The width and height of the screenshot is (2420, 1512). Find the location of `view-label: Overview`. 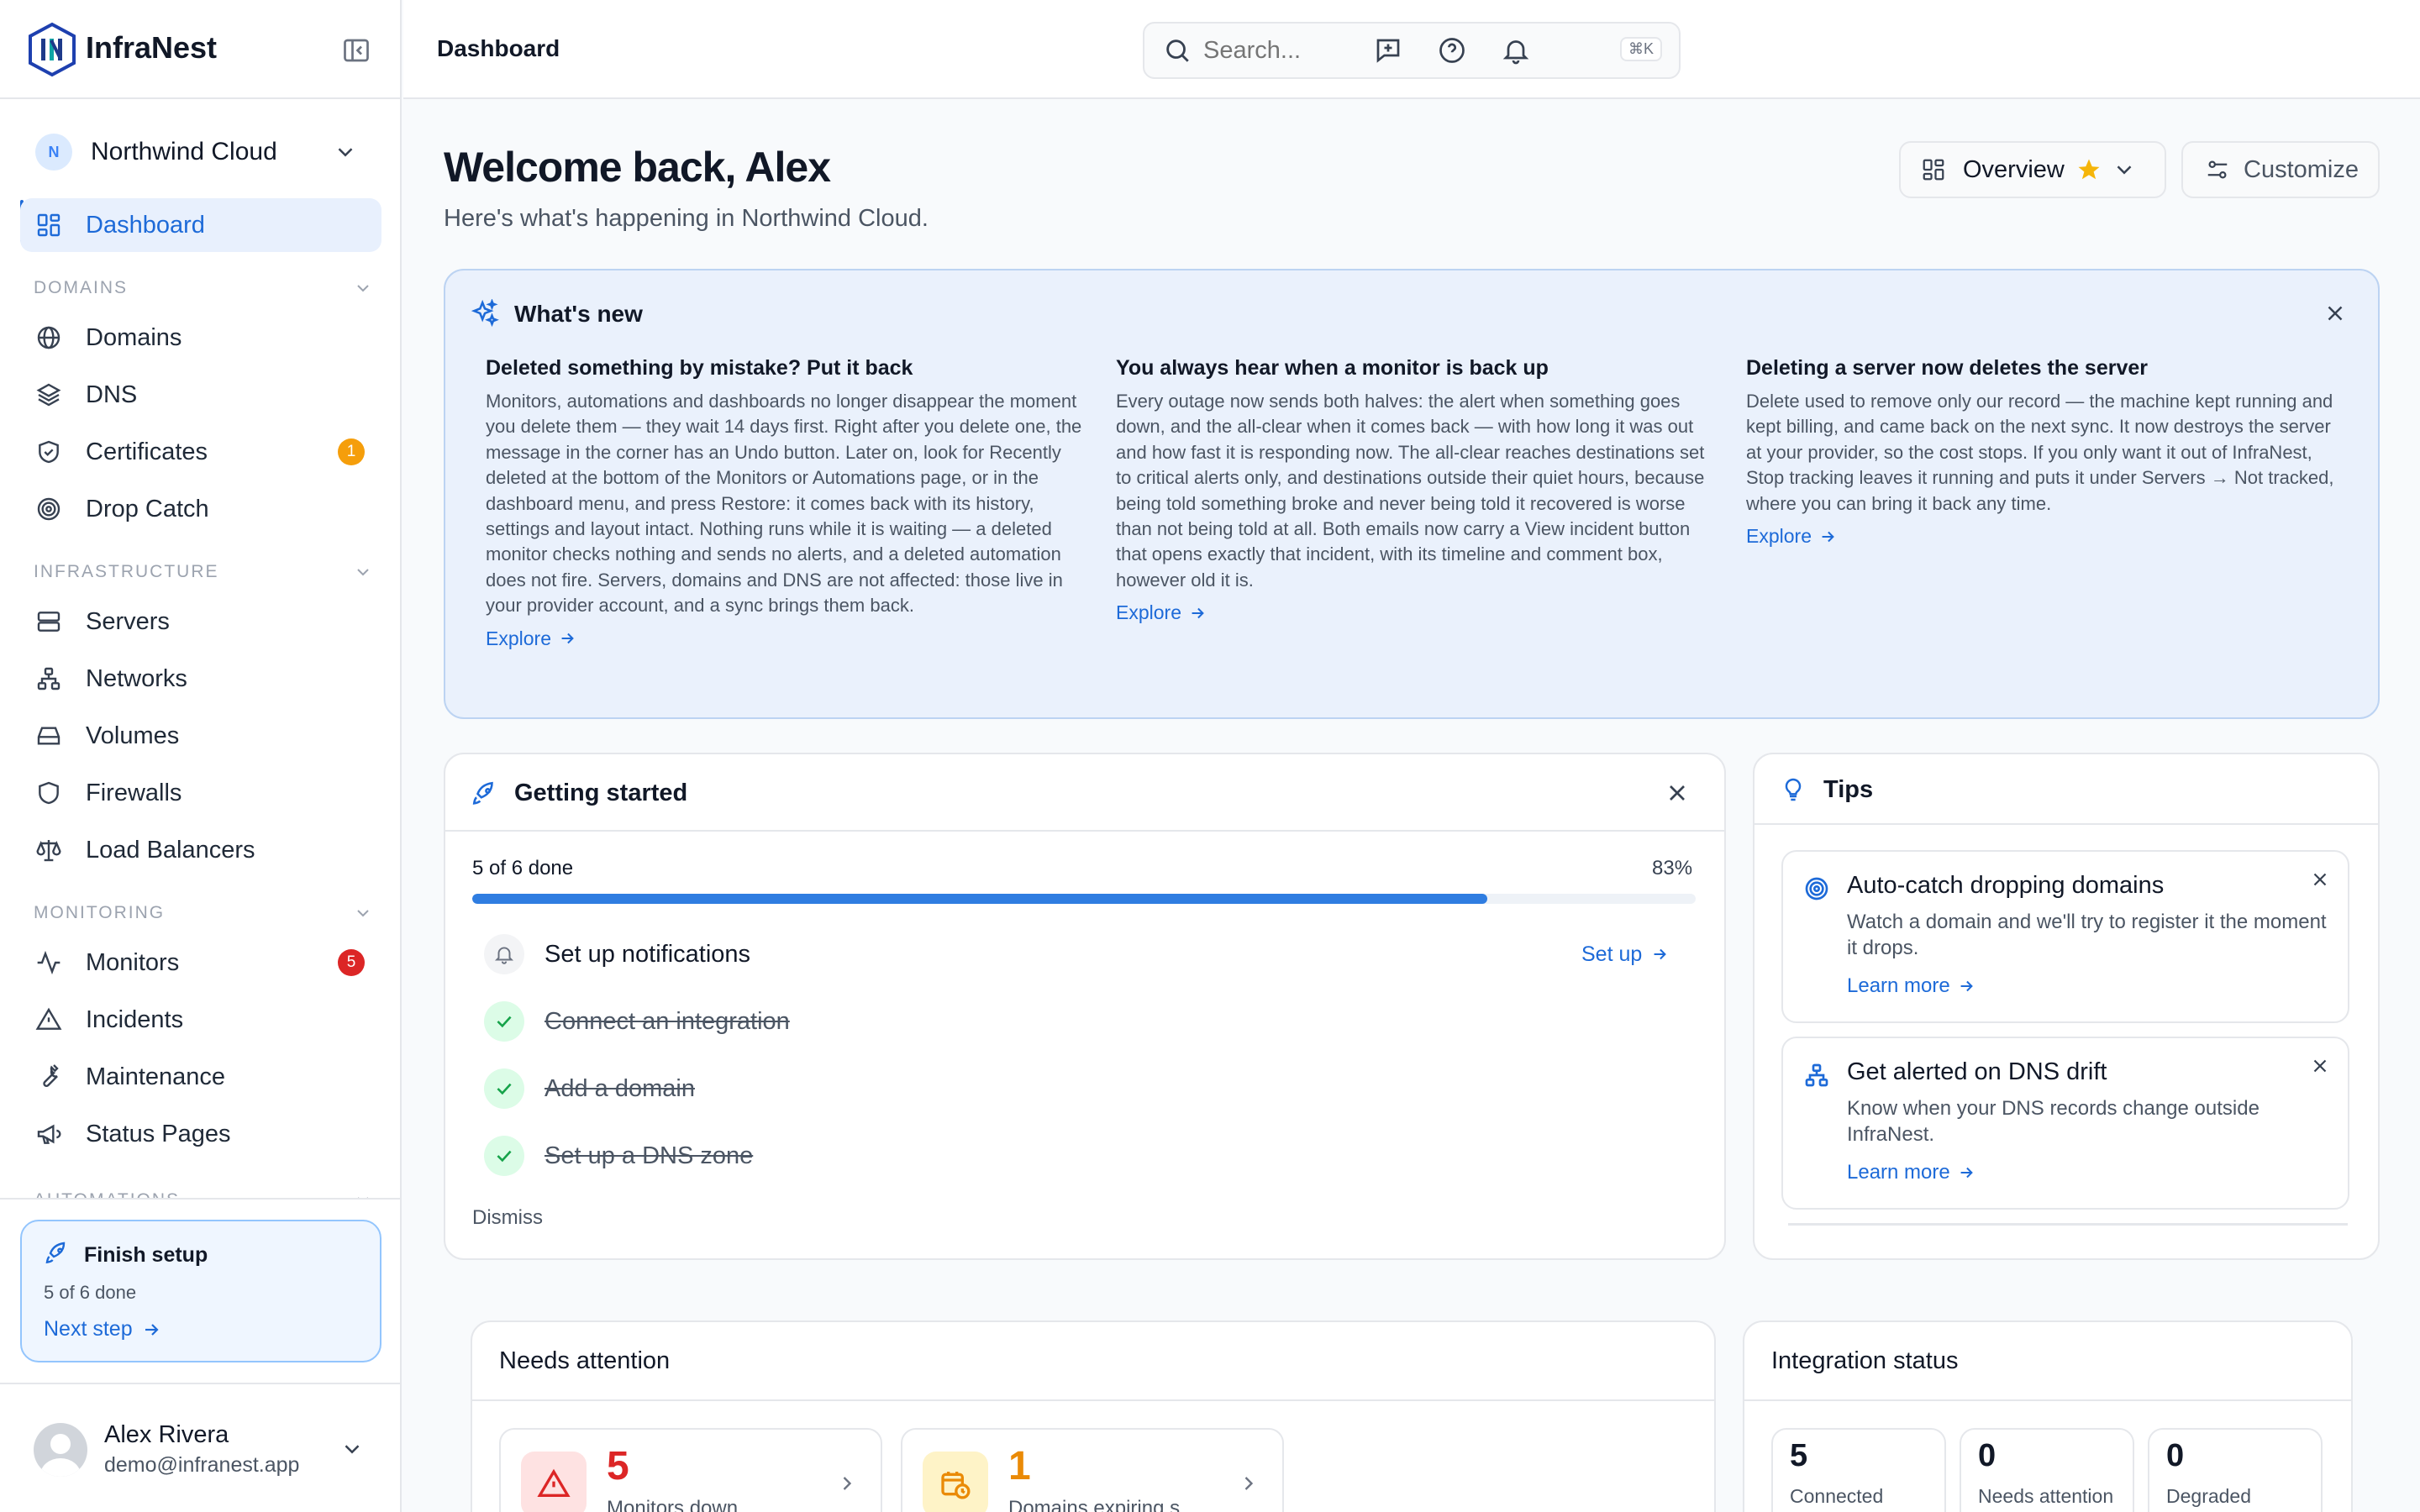

view-label: Overview is located at coordinates (2014, 169).